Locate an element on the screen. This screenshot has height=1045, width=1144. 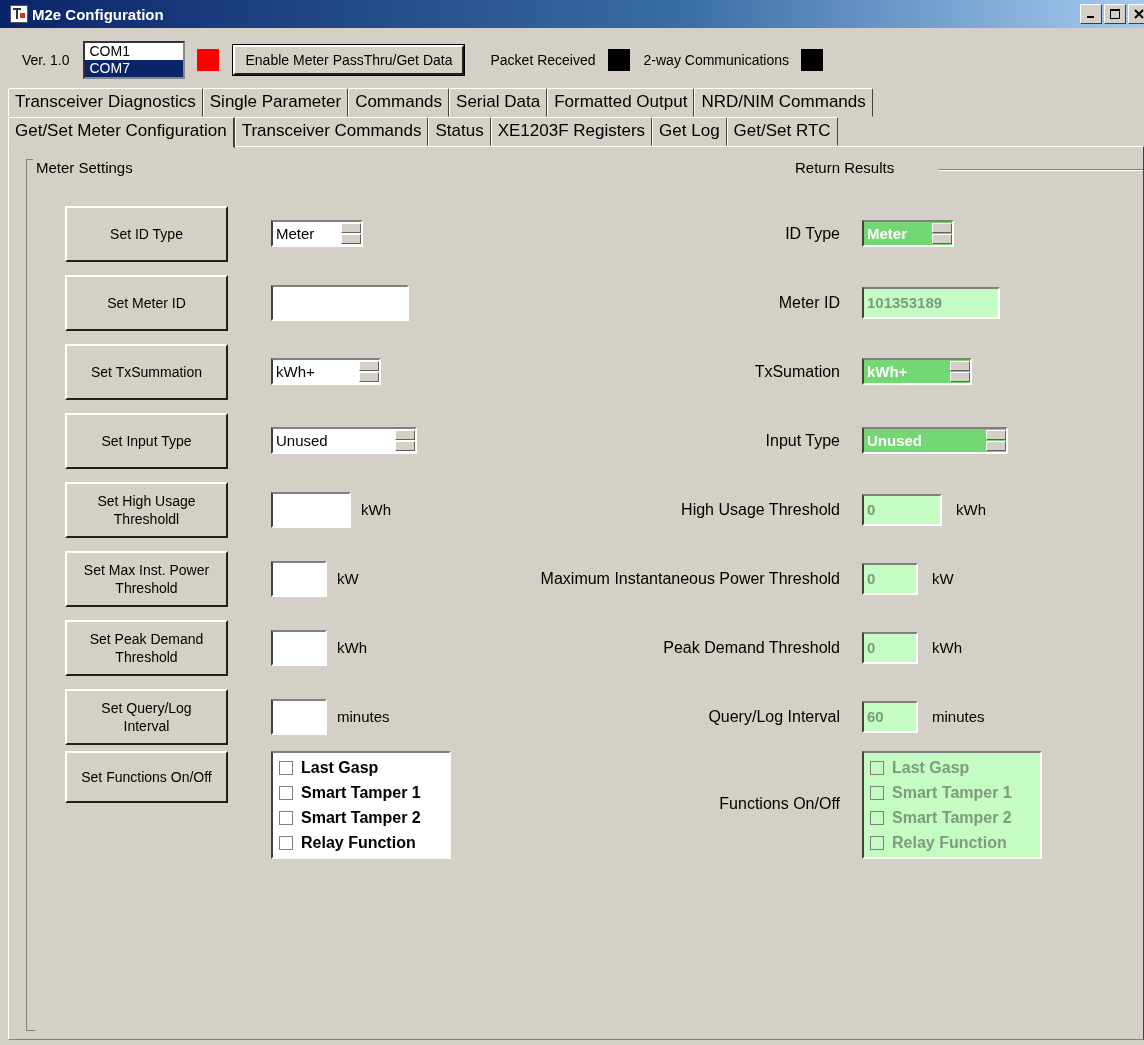
set-button: Set TxSummation is located at coordinates (146, 371).